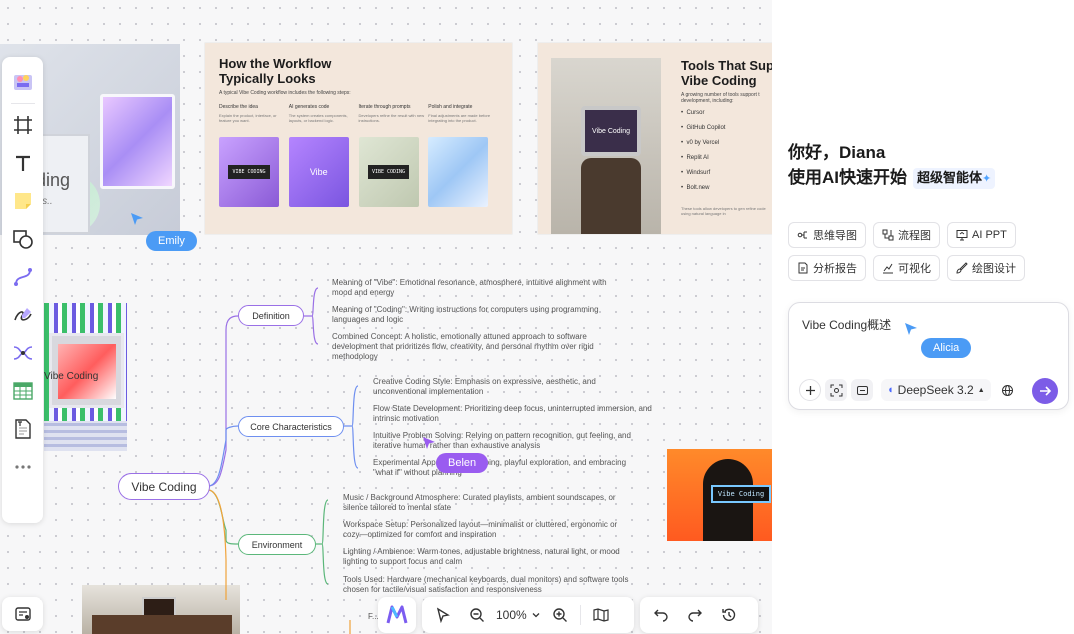 The image size is (1074, 634). I want to click on image-scan-icon, so click(836, 390).